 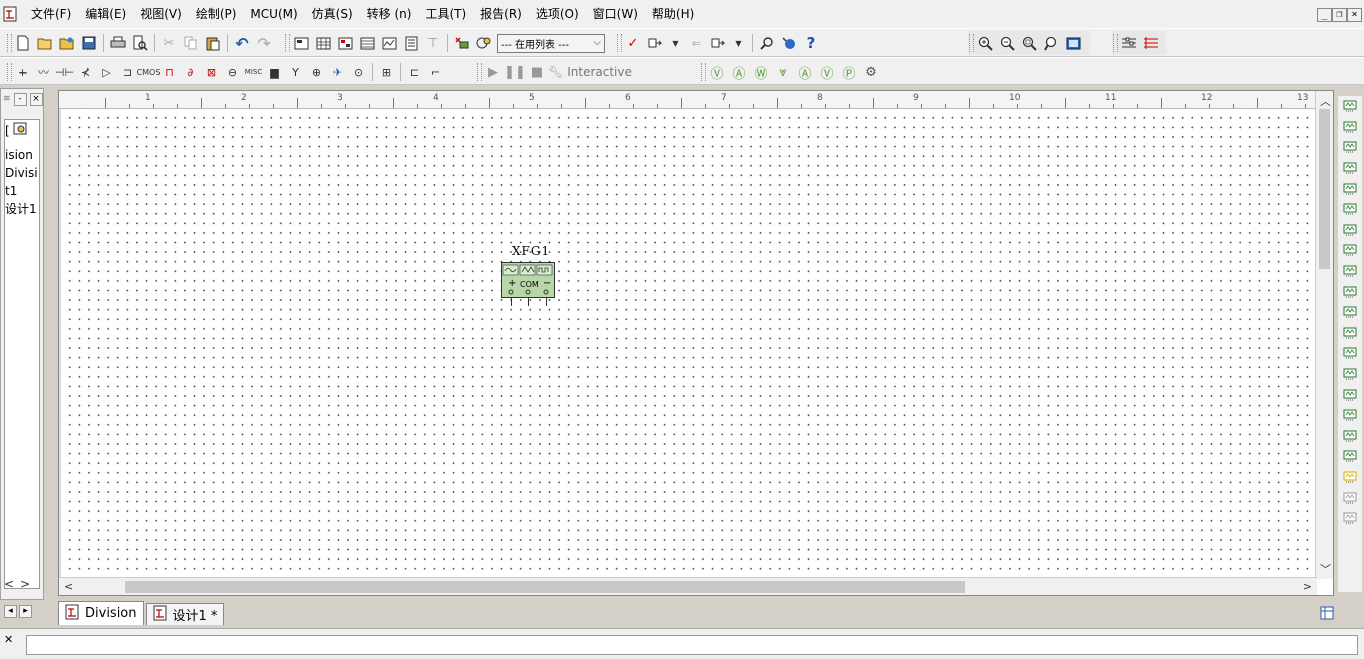 I want to click on fullscreen-icon, so click(x=301, y=43).